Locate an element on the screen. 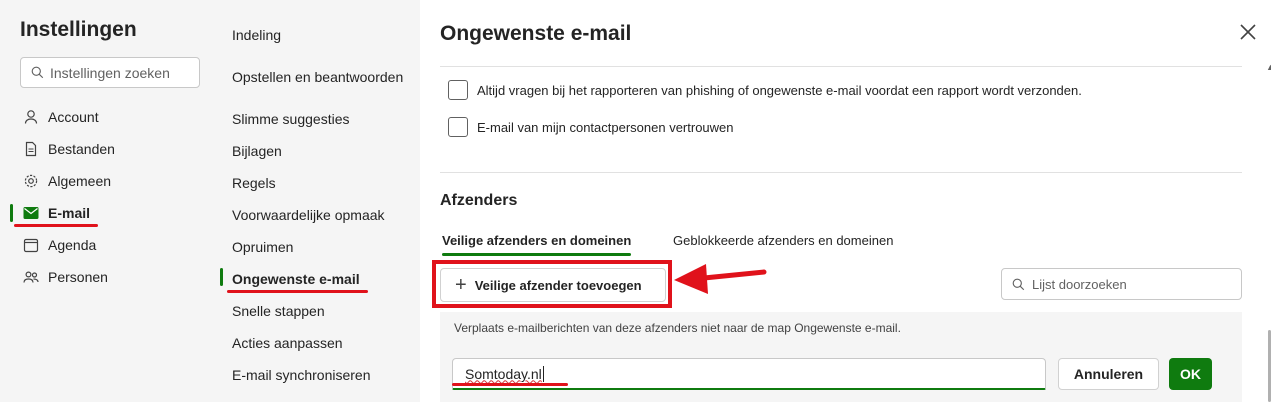  section-divider is located at coordinates (841, 172).